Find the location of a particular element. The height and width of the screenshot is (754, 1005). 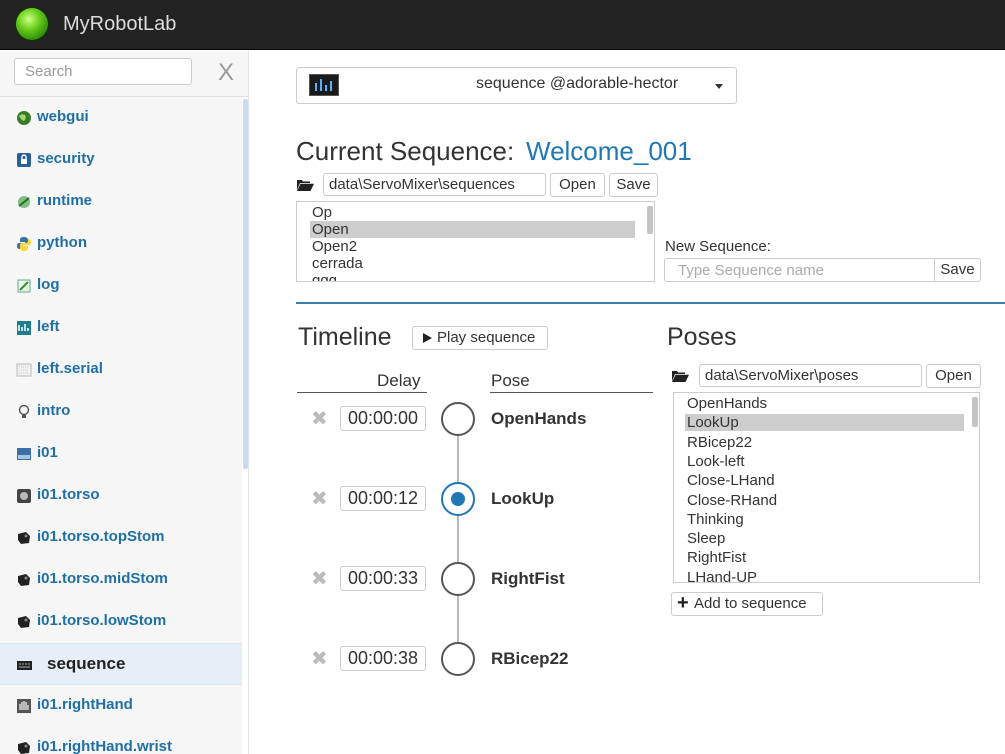

chevron-down-icon is located at coordinates (719, 86).